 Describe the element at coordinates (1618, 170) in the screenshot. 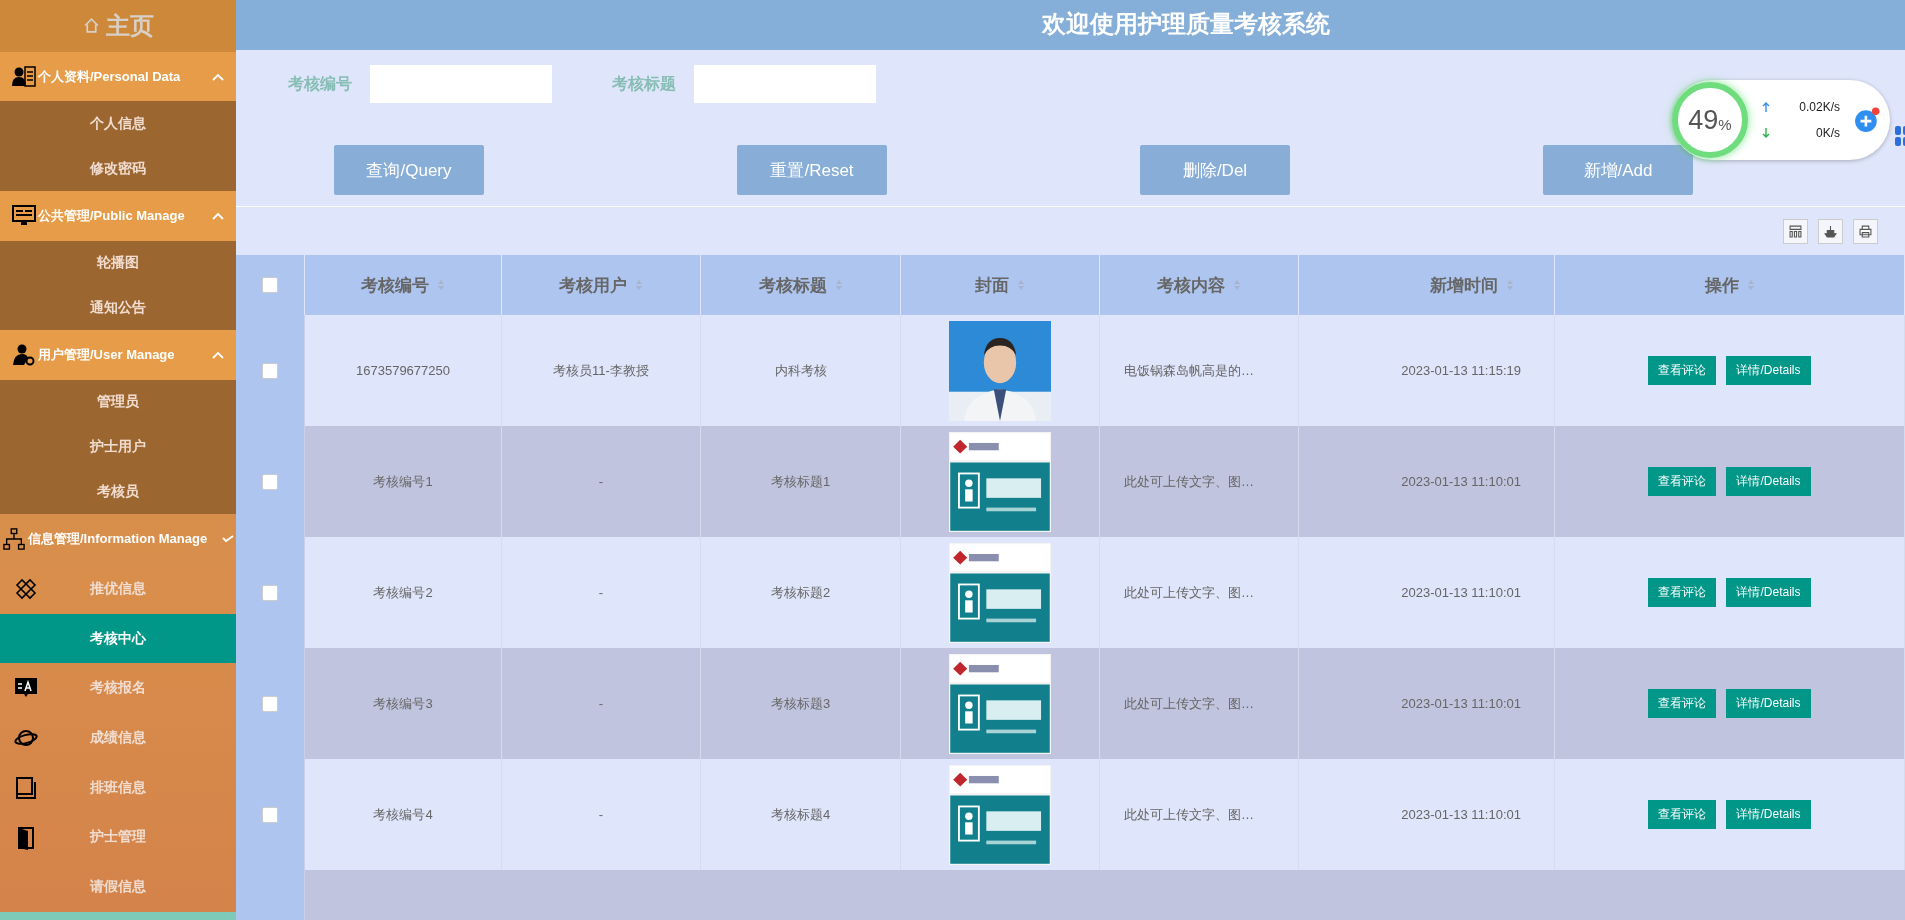

I see `action-button: 新增/Add` at that location.